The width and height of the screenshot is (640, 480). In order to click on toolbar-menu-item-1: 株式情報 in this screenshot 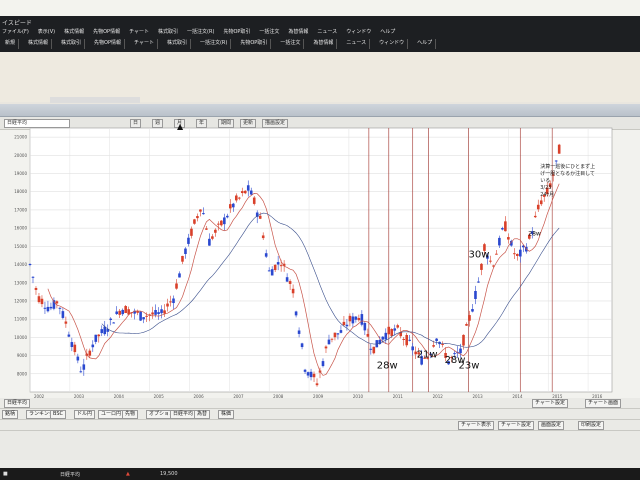, I will do `click(39, 44)`.